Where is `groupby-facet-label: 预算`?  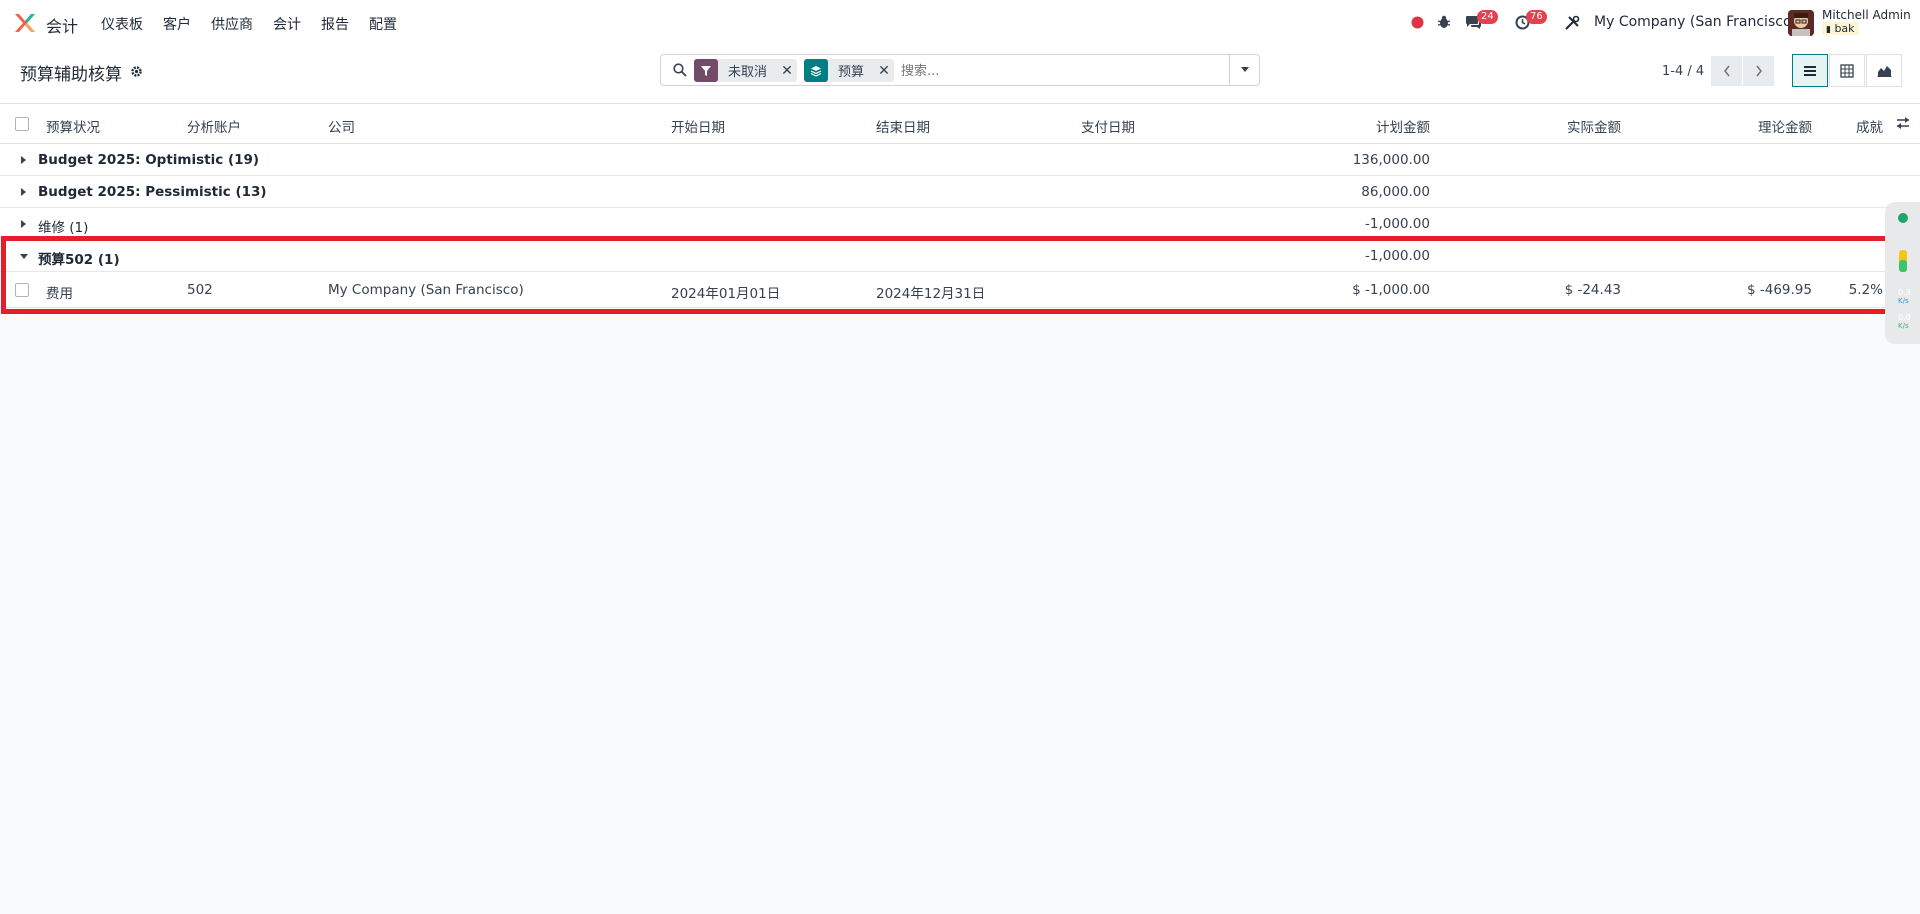
groupby-facet-label: 预算 is located at coordinates (851, 72).